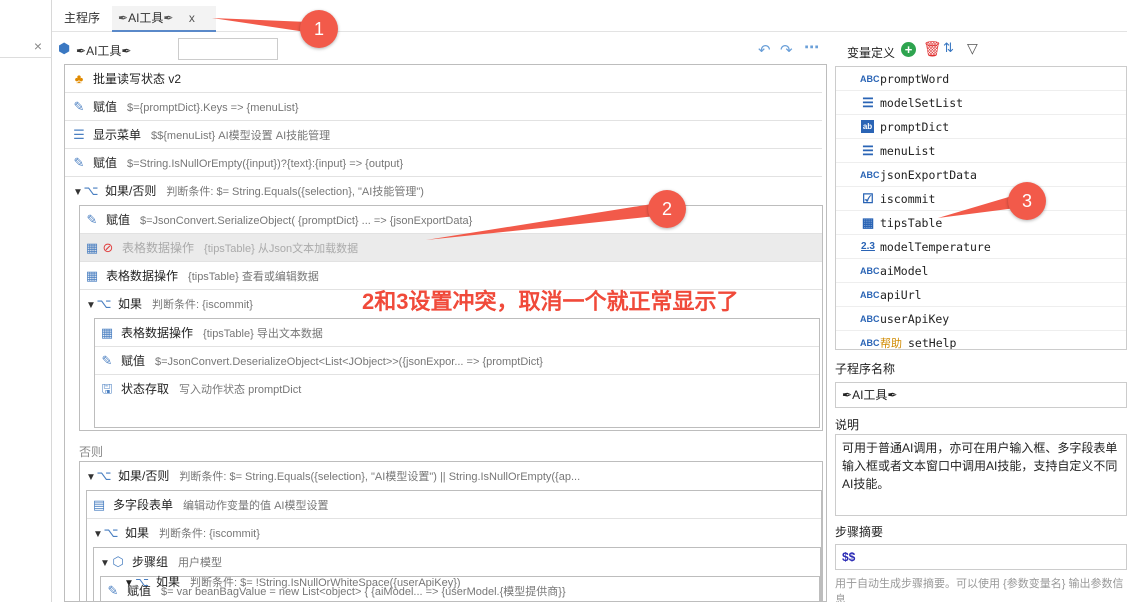 The height and width of the screenshot is (602, 1127). I want to click on annotation-badge-2: 2, so click(667, 209).